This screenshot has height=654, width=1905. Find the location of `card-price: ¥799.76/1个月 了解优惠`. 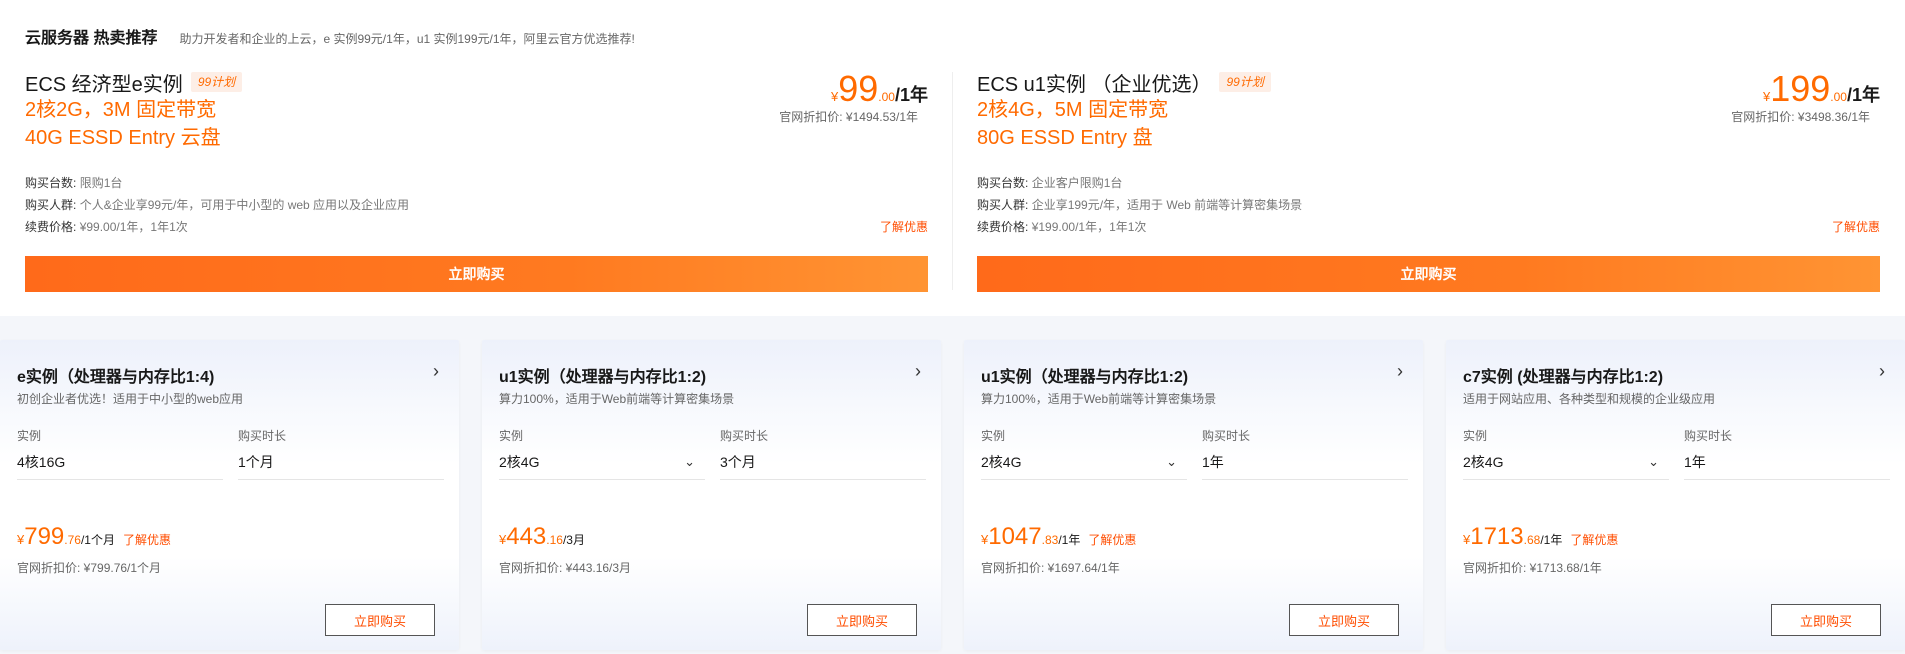

card-price: ¥799.76/1个月 了解优惠 is located at coordinates (94, 537).